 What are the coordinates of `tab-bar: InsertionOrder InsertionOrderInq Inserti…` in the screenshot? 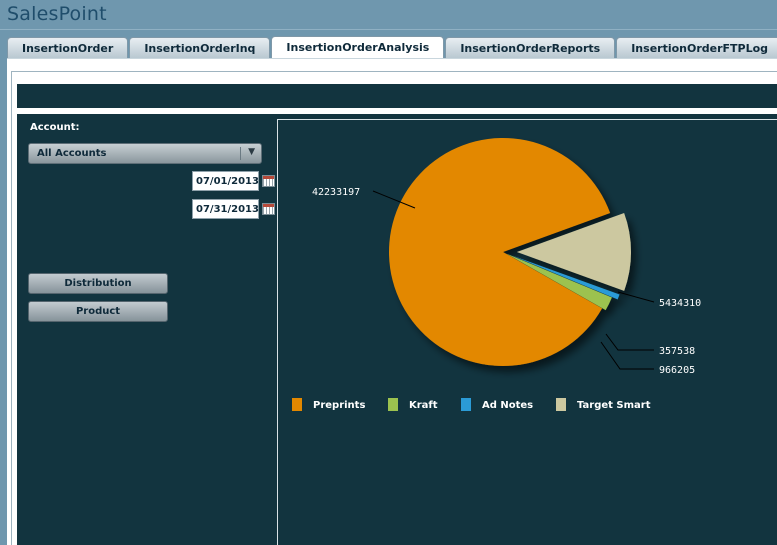 It's located at (392, 47).